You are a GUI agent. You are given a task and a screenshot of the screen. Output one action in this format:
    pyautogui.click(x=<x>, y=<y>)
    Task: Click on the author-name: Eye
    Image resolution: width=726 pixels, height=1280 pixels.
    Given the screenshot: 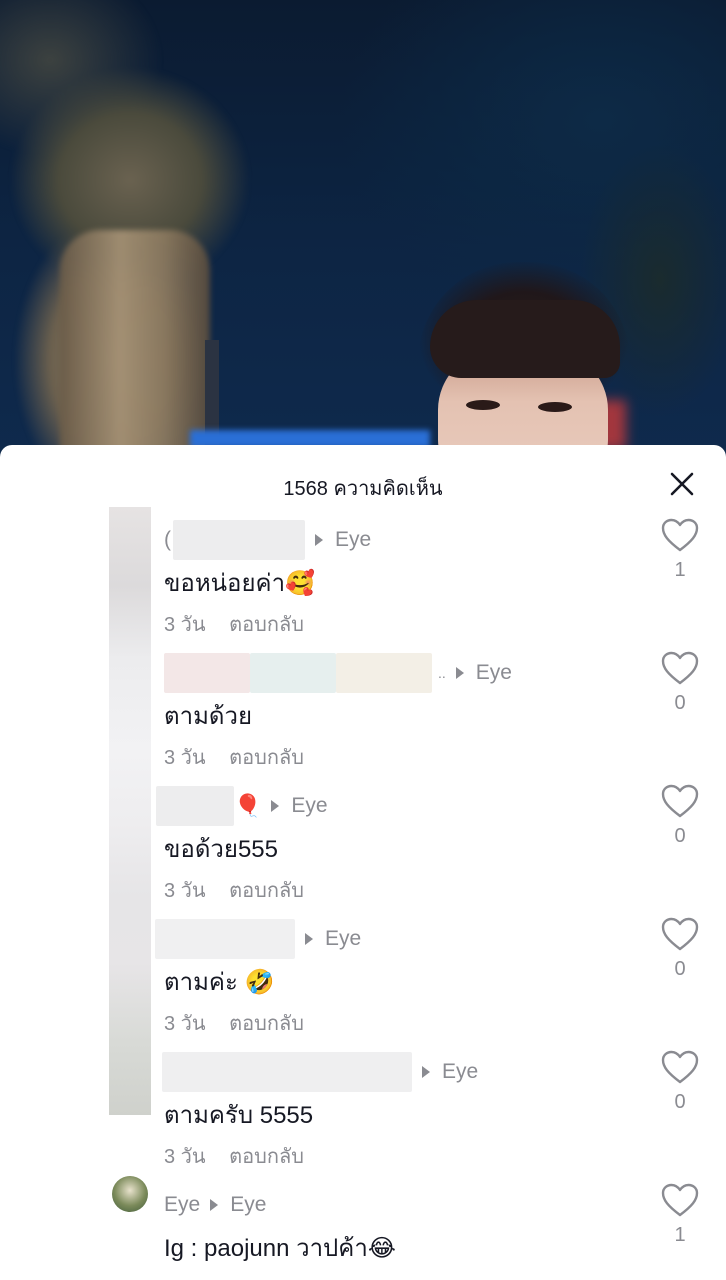 What is the action you would take?
    pyautogui.click(x=182, y=1204)
    